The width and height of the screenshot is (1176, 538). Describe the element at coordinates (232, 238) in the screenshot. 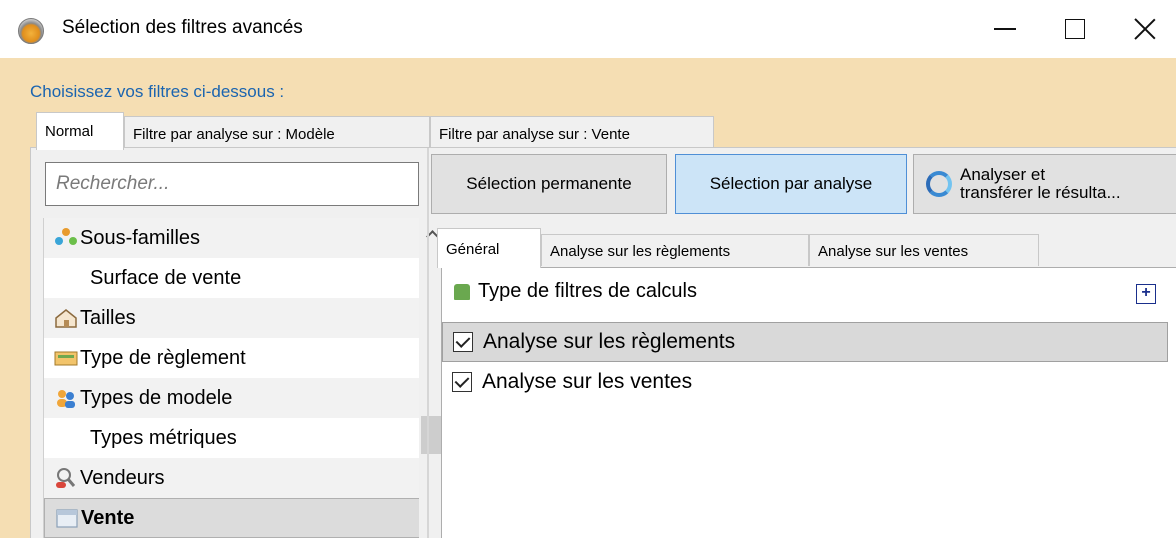

I see `list-item-sous-familles: Sous-familles` at that location.